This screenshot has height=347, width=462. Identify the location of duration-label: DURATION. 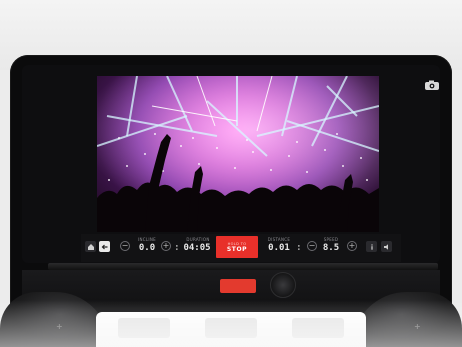
(198, 239).